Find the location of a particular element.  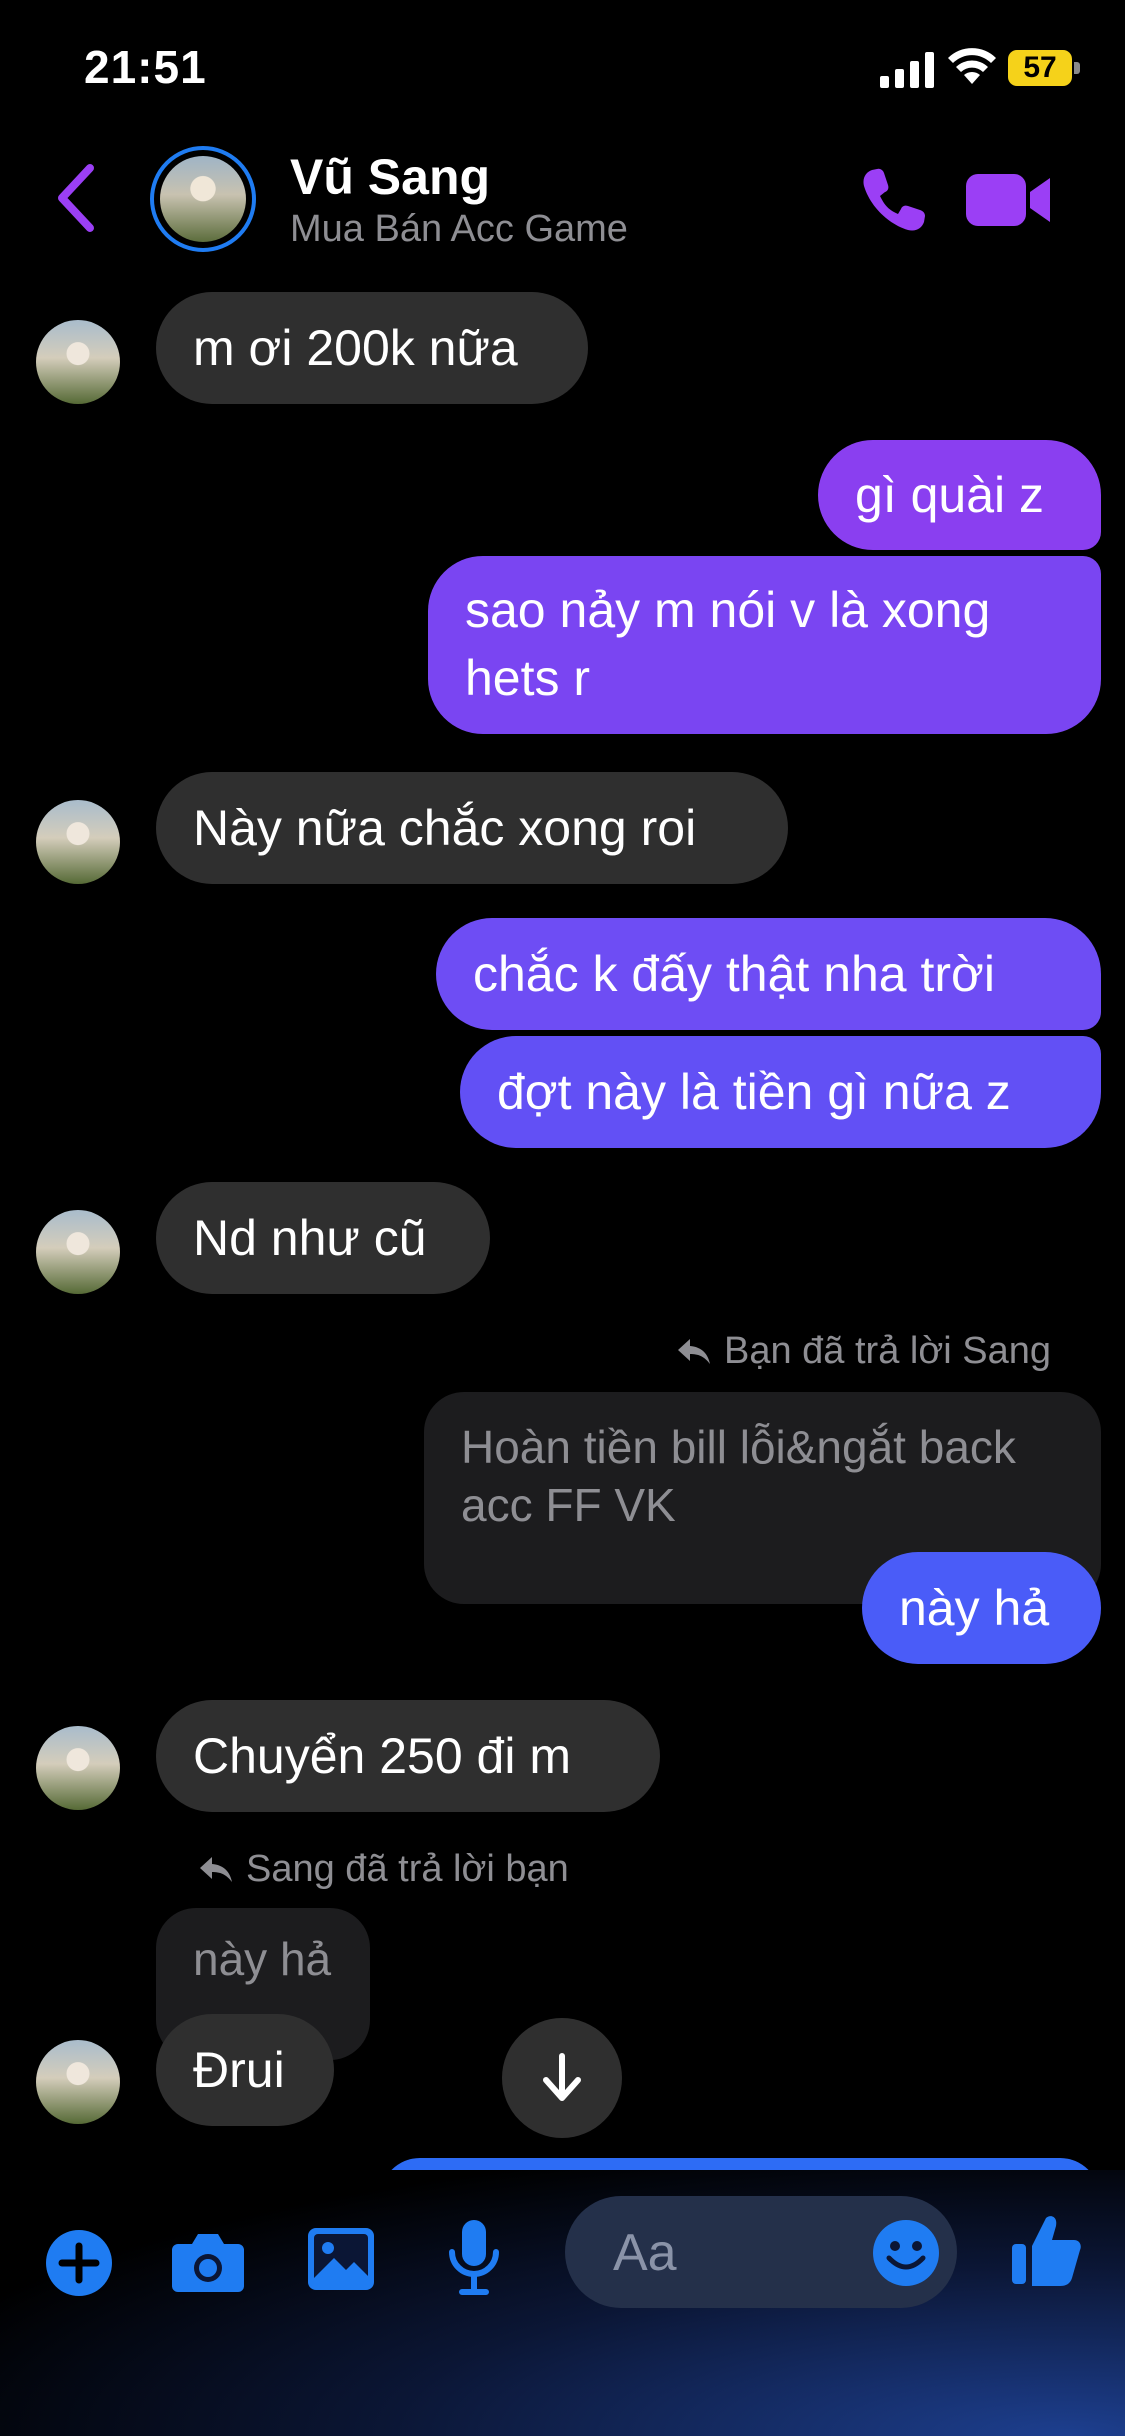

message-incoming: m ơi 200k nữa is located at coordinates (372, 348).